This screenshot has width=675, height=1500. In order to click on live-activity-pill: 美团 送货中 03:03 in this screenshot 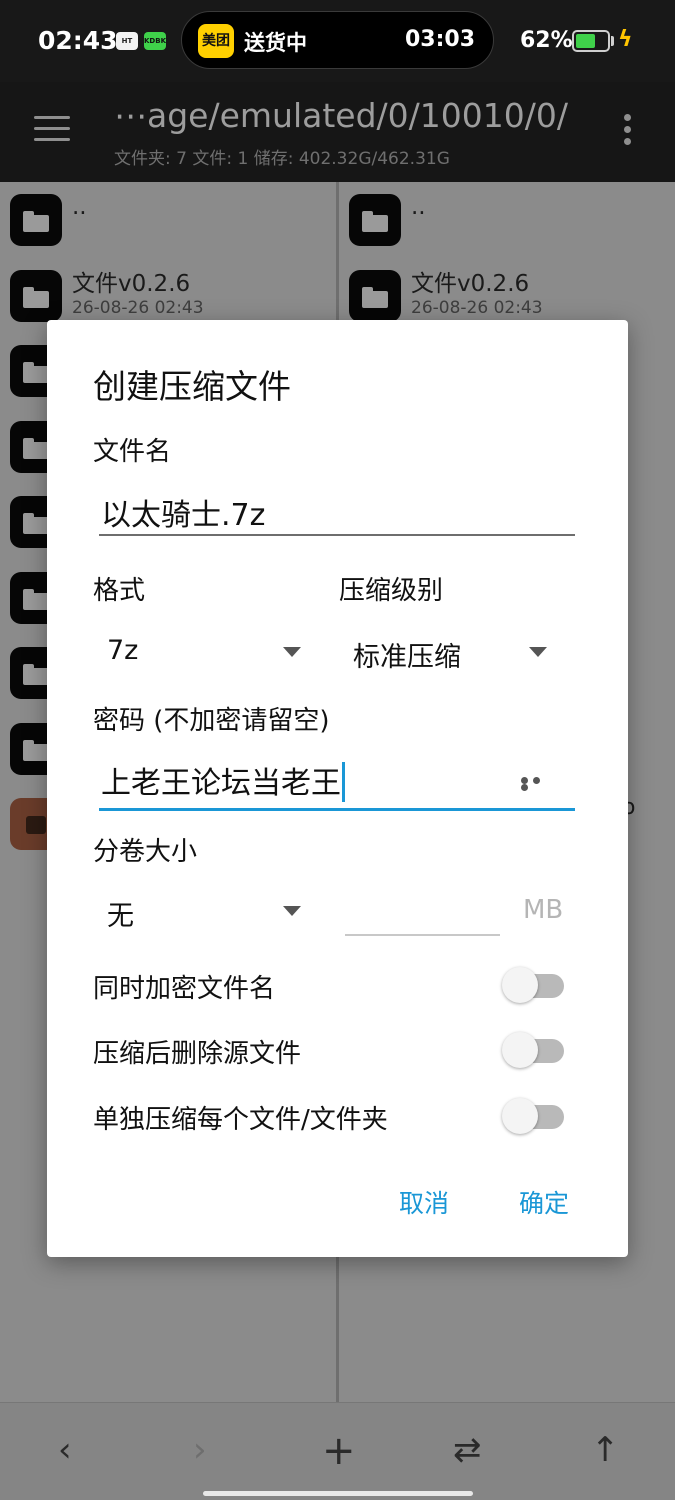, I will do `click(337, 40)`.